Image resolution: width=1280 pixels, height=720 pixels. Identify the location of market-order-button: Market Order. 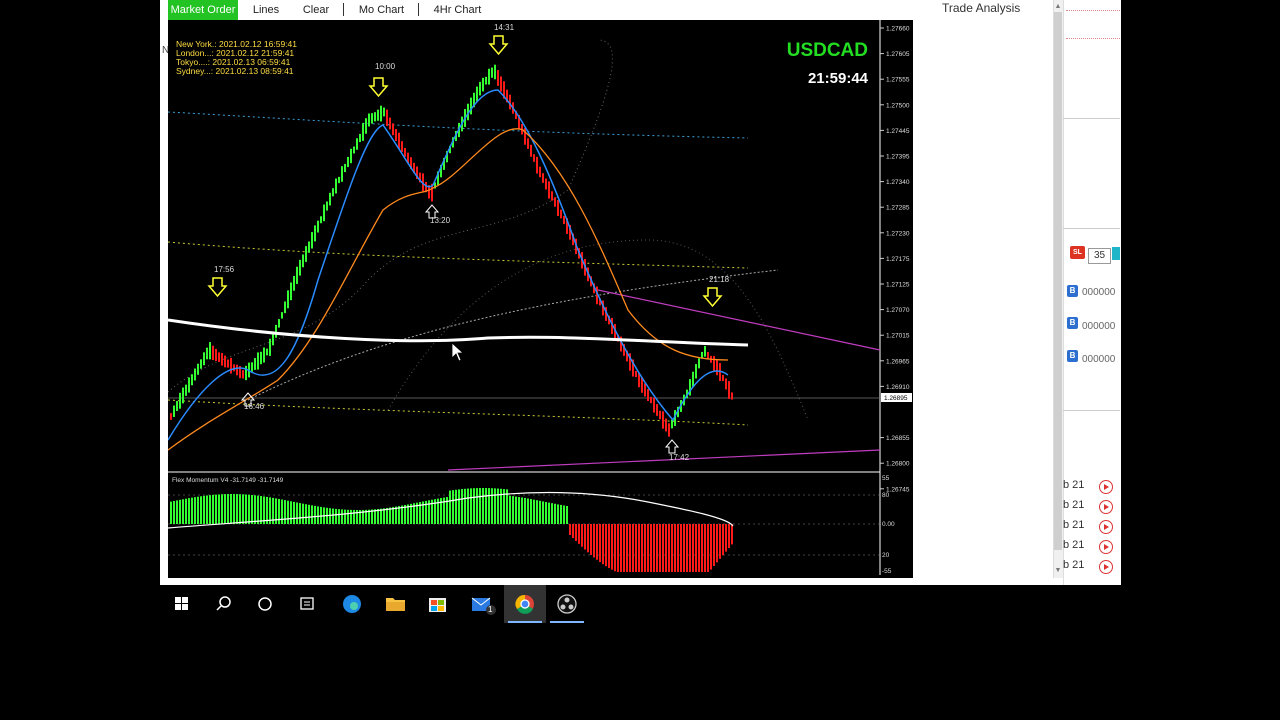
(203, 10).